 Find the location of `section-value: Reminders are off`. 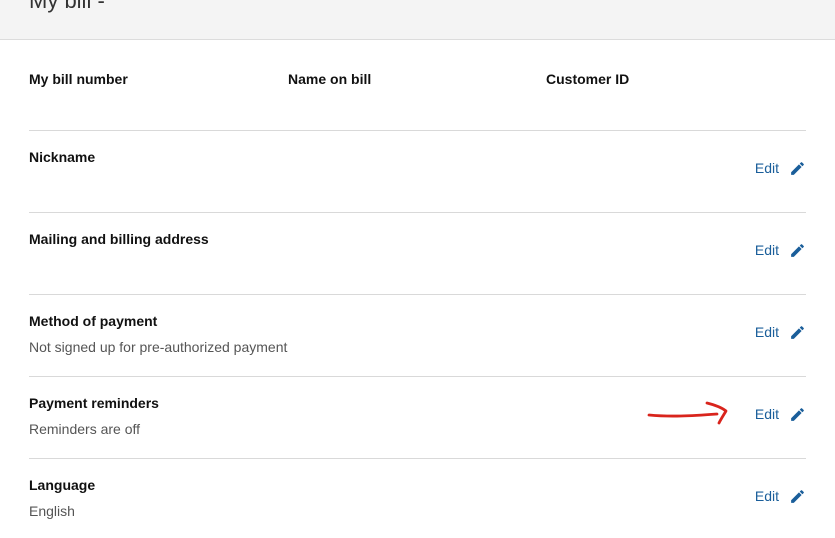

section-value: Reminders are off is located at coordinates (85, 429).